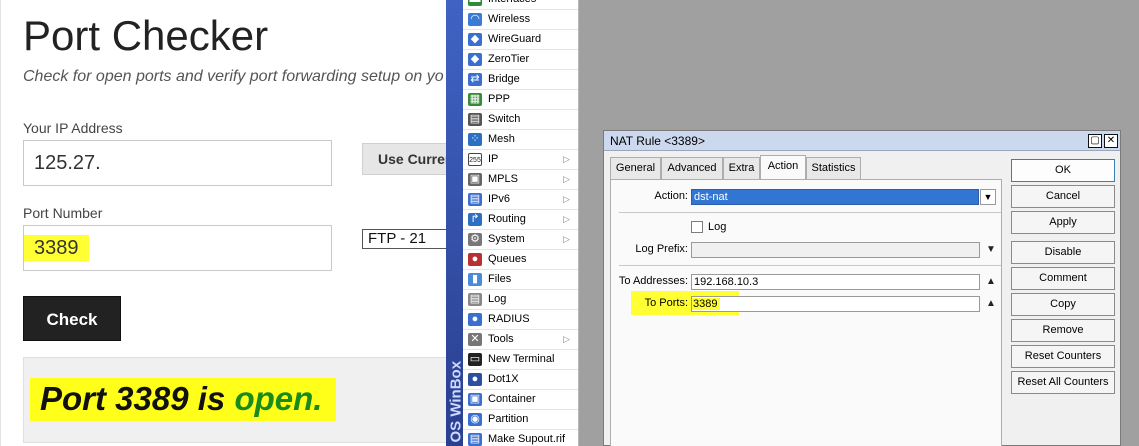 Image resolution: width=1139 pixels, height=446 pixels. What do you see at coordinates (475, 439) in the screenshot?
I see `supout-icon: ▤` at bounding box center [475, 439].